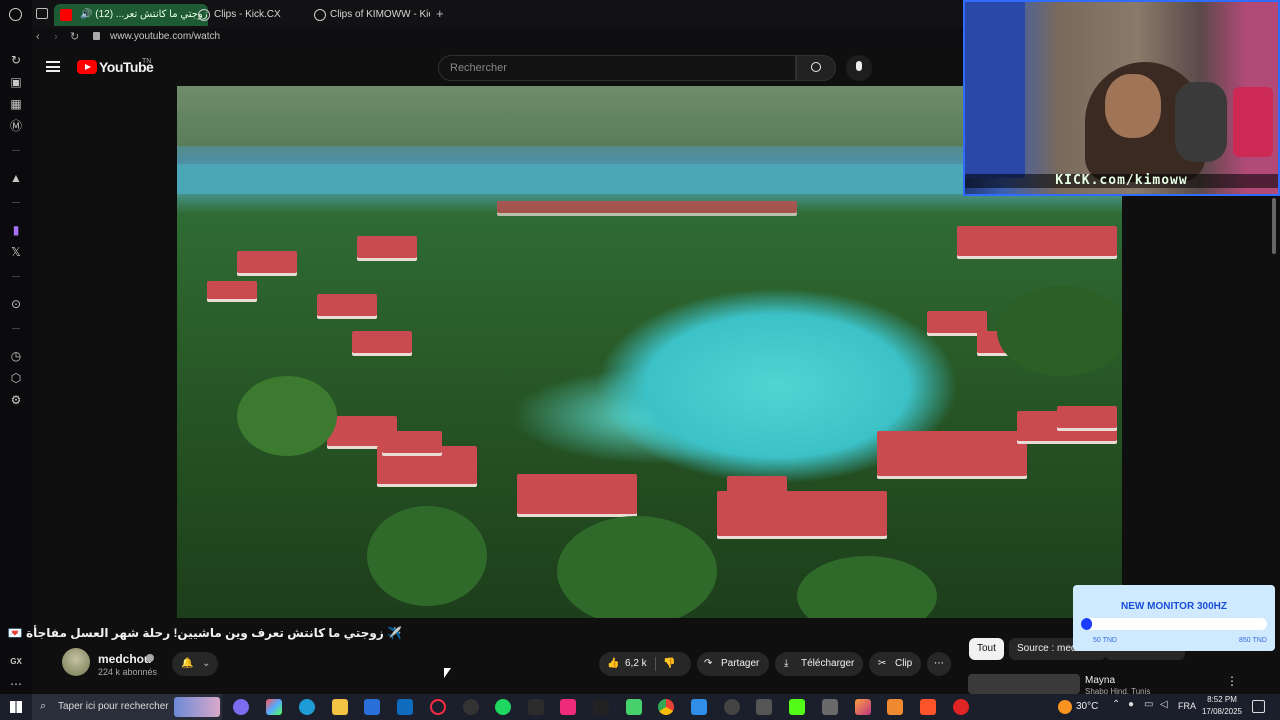 Image resolution: width=1280 pixels, height=720 pixels. I want to click on vscode-icon, so click(699, 707).